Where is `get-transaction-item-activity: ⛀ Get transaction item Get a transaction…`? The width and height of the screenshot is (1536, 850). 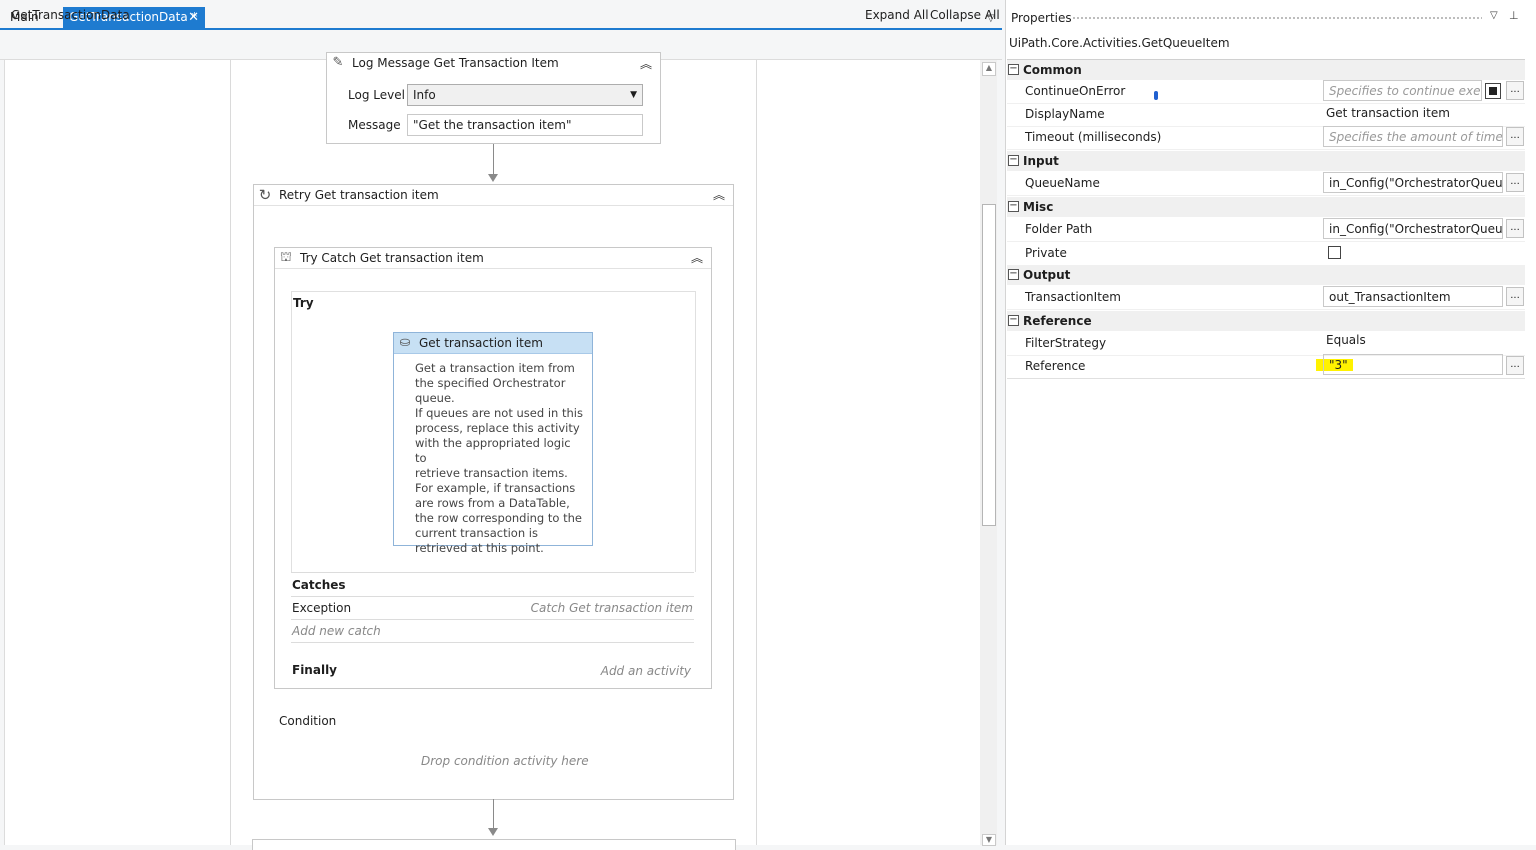
get-transaction-item-activity: ⛀ Get transaction item Get a transaction… is located at coordinates (493, 443).